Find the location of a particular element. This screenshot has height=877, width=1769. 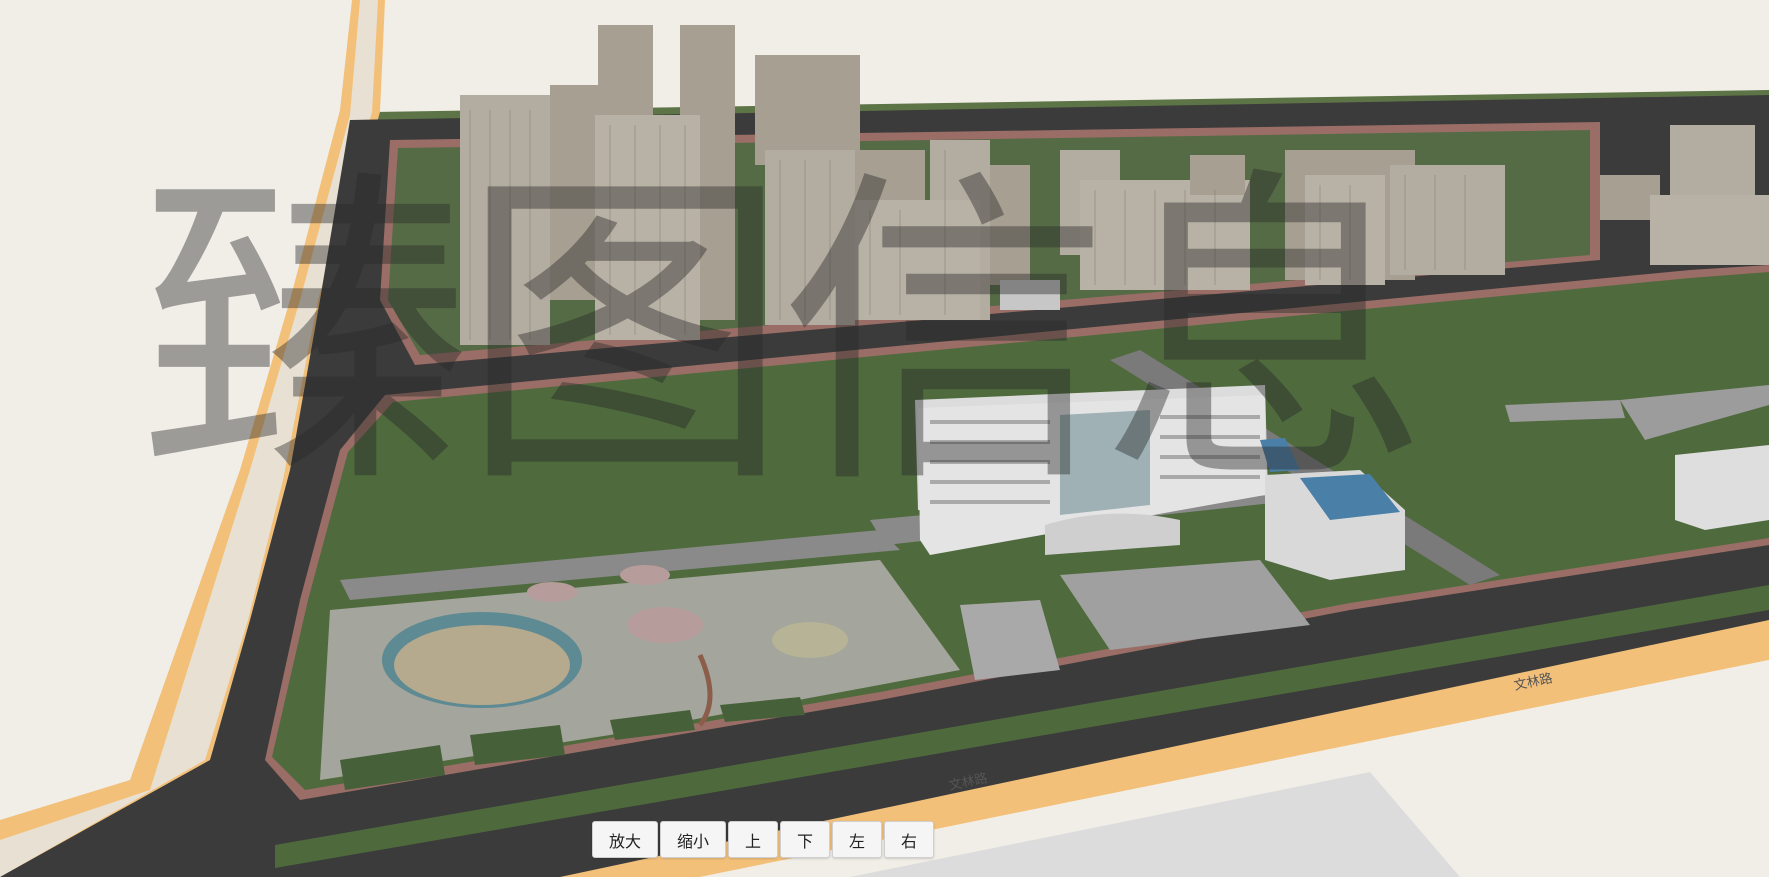

pan-right-button: 右 is located at coordinates (909, 839).